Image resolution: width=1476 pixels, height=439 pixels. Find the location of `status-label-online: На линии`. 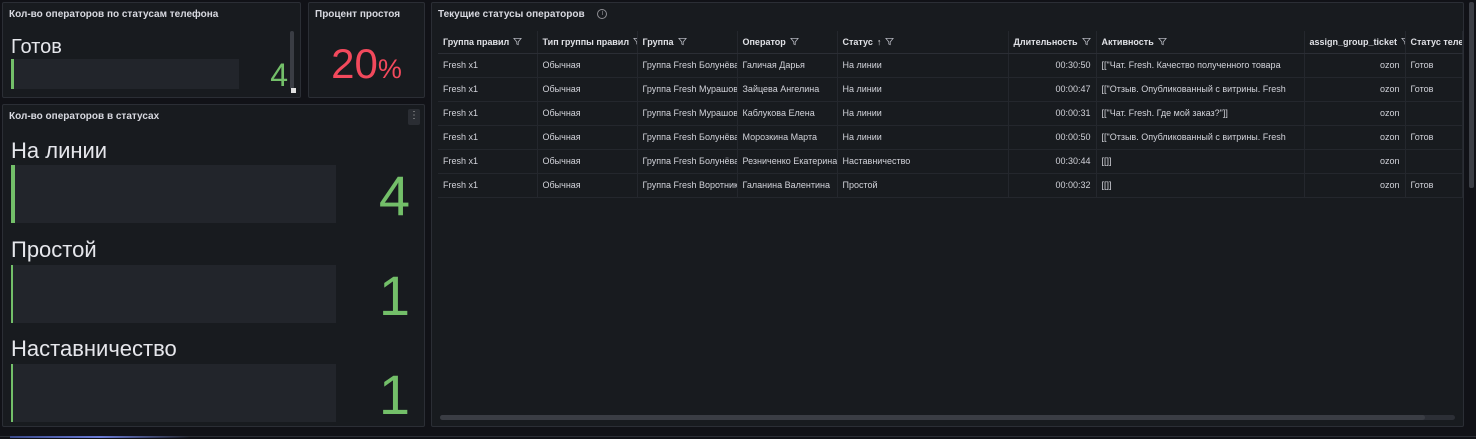

status-label-online: На линии is located at coordinates (59, 150).